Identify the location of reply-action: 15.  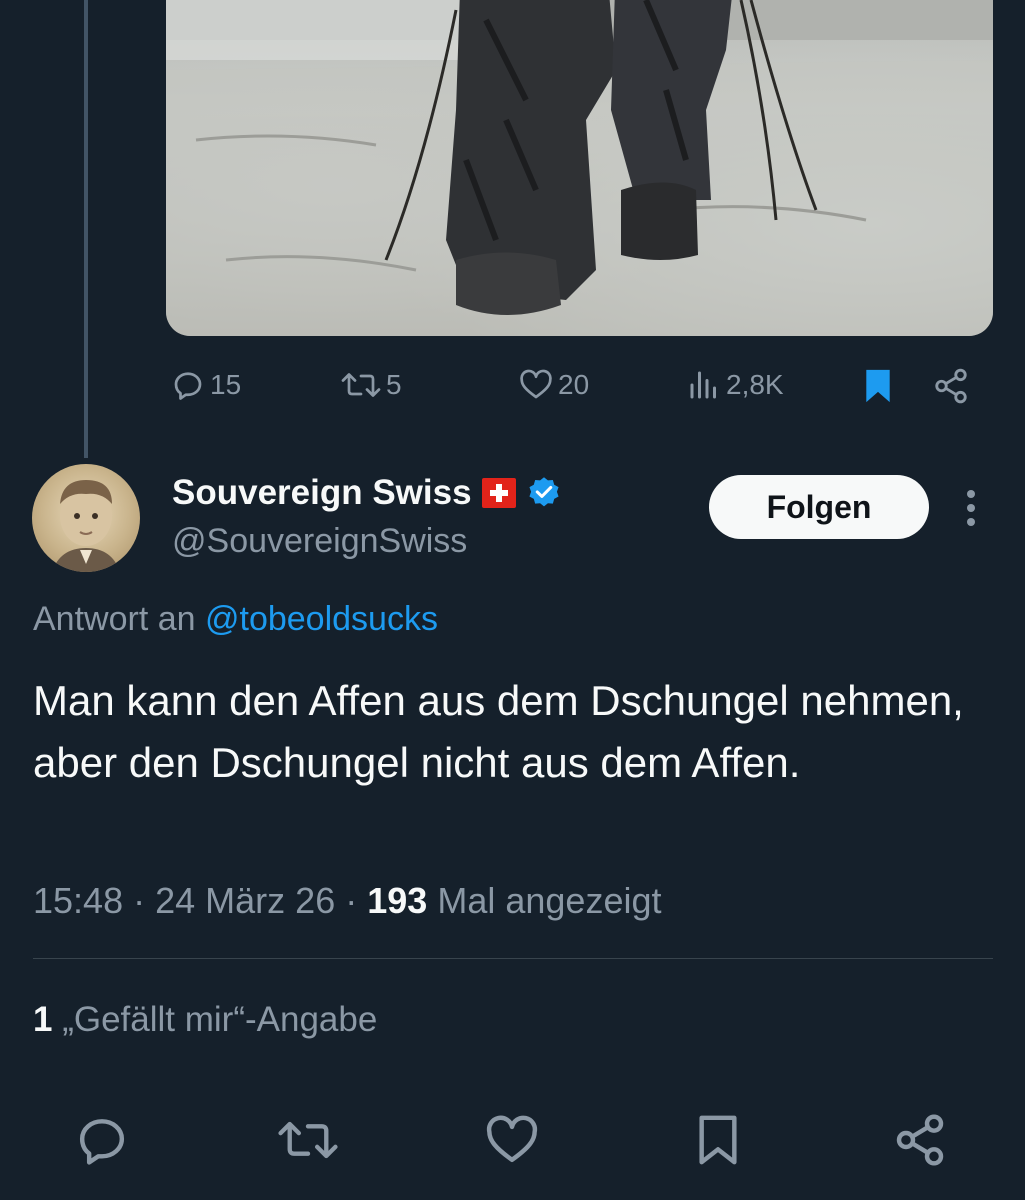
(205, 385).